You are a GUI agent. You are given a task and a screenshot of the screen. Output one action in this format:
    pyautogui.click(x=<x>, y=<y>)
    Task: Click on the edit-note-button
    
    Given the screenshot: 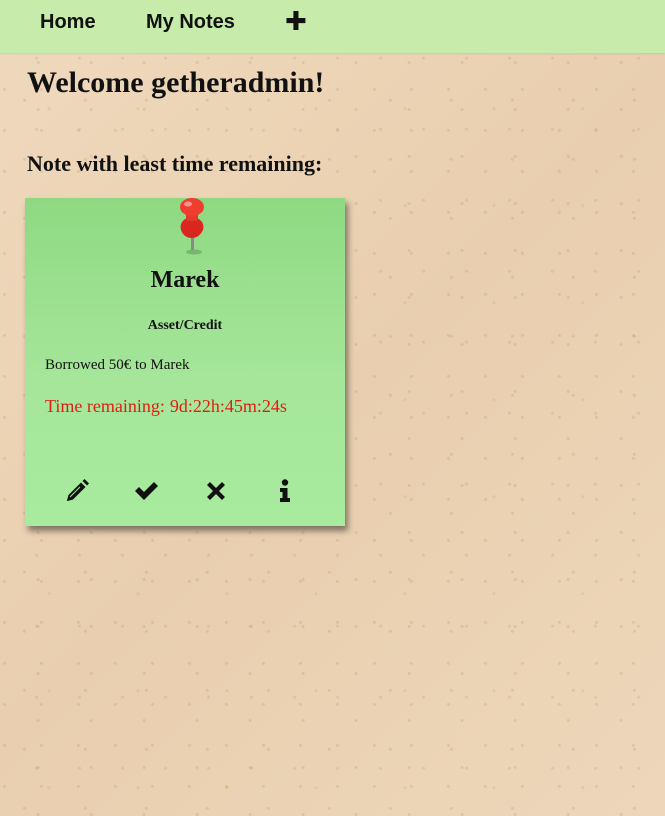 What is the action you would take?
    pyautogui.click(x=77, y=491)
    